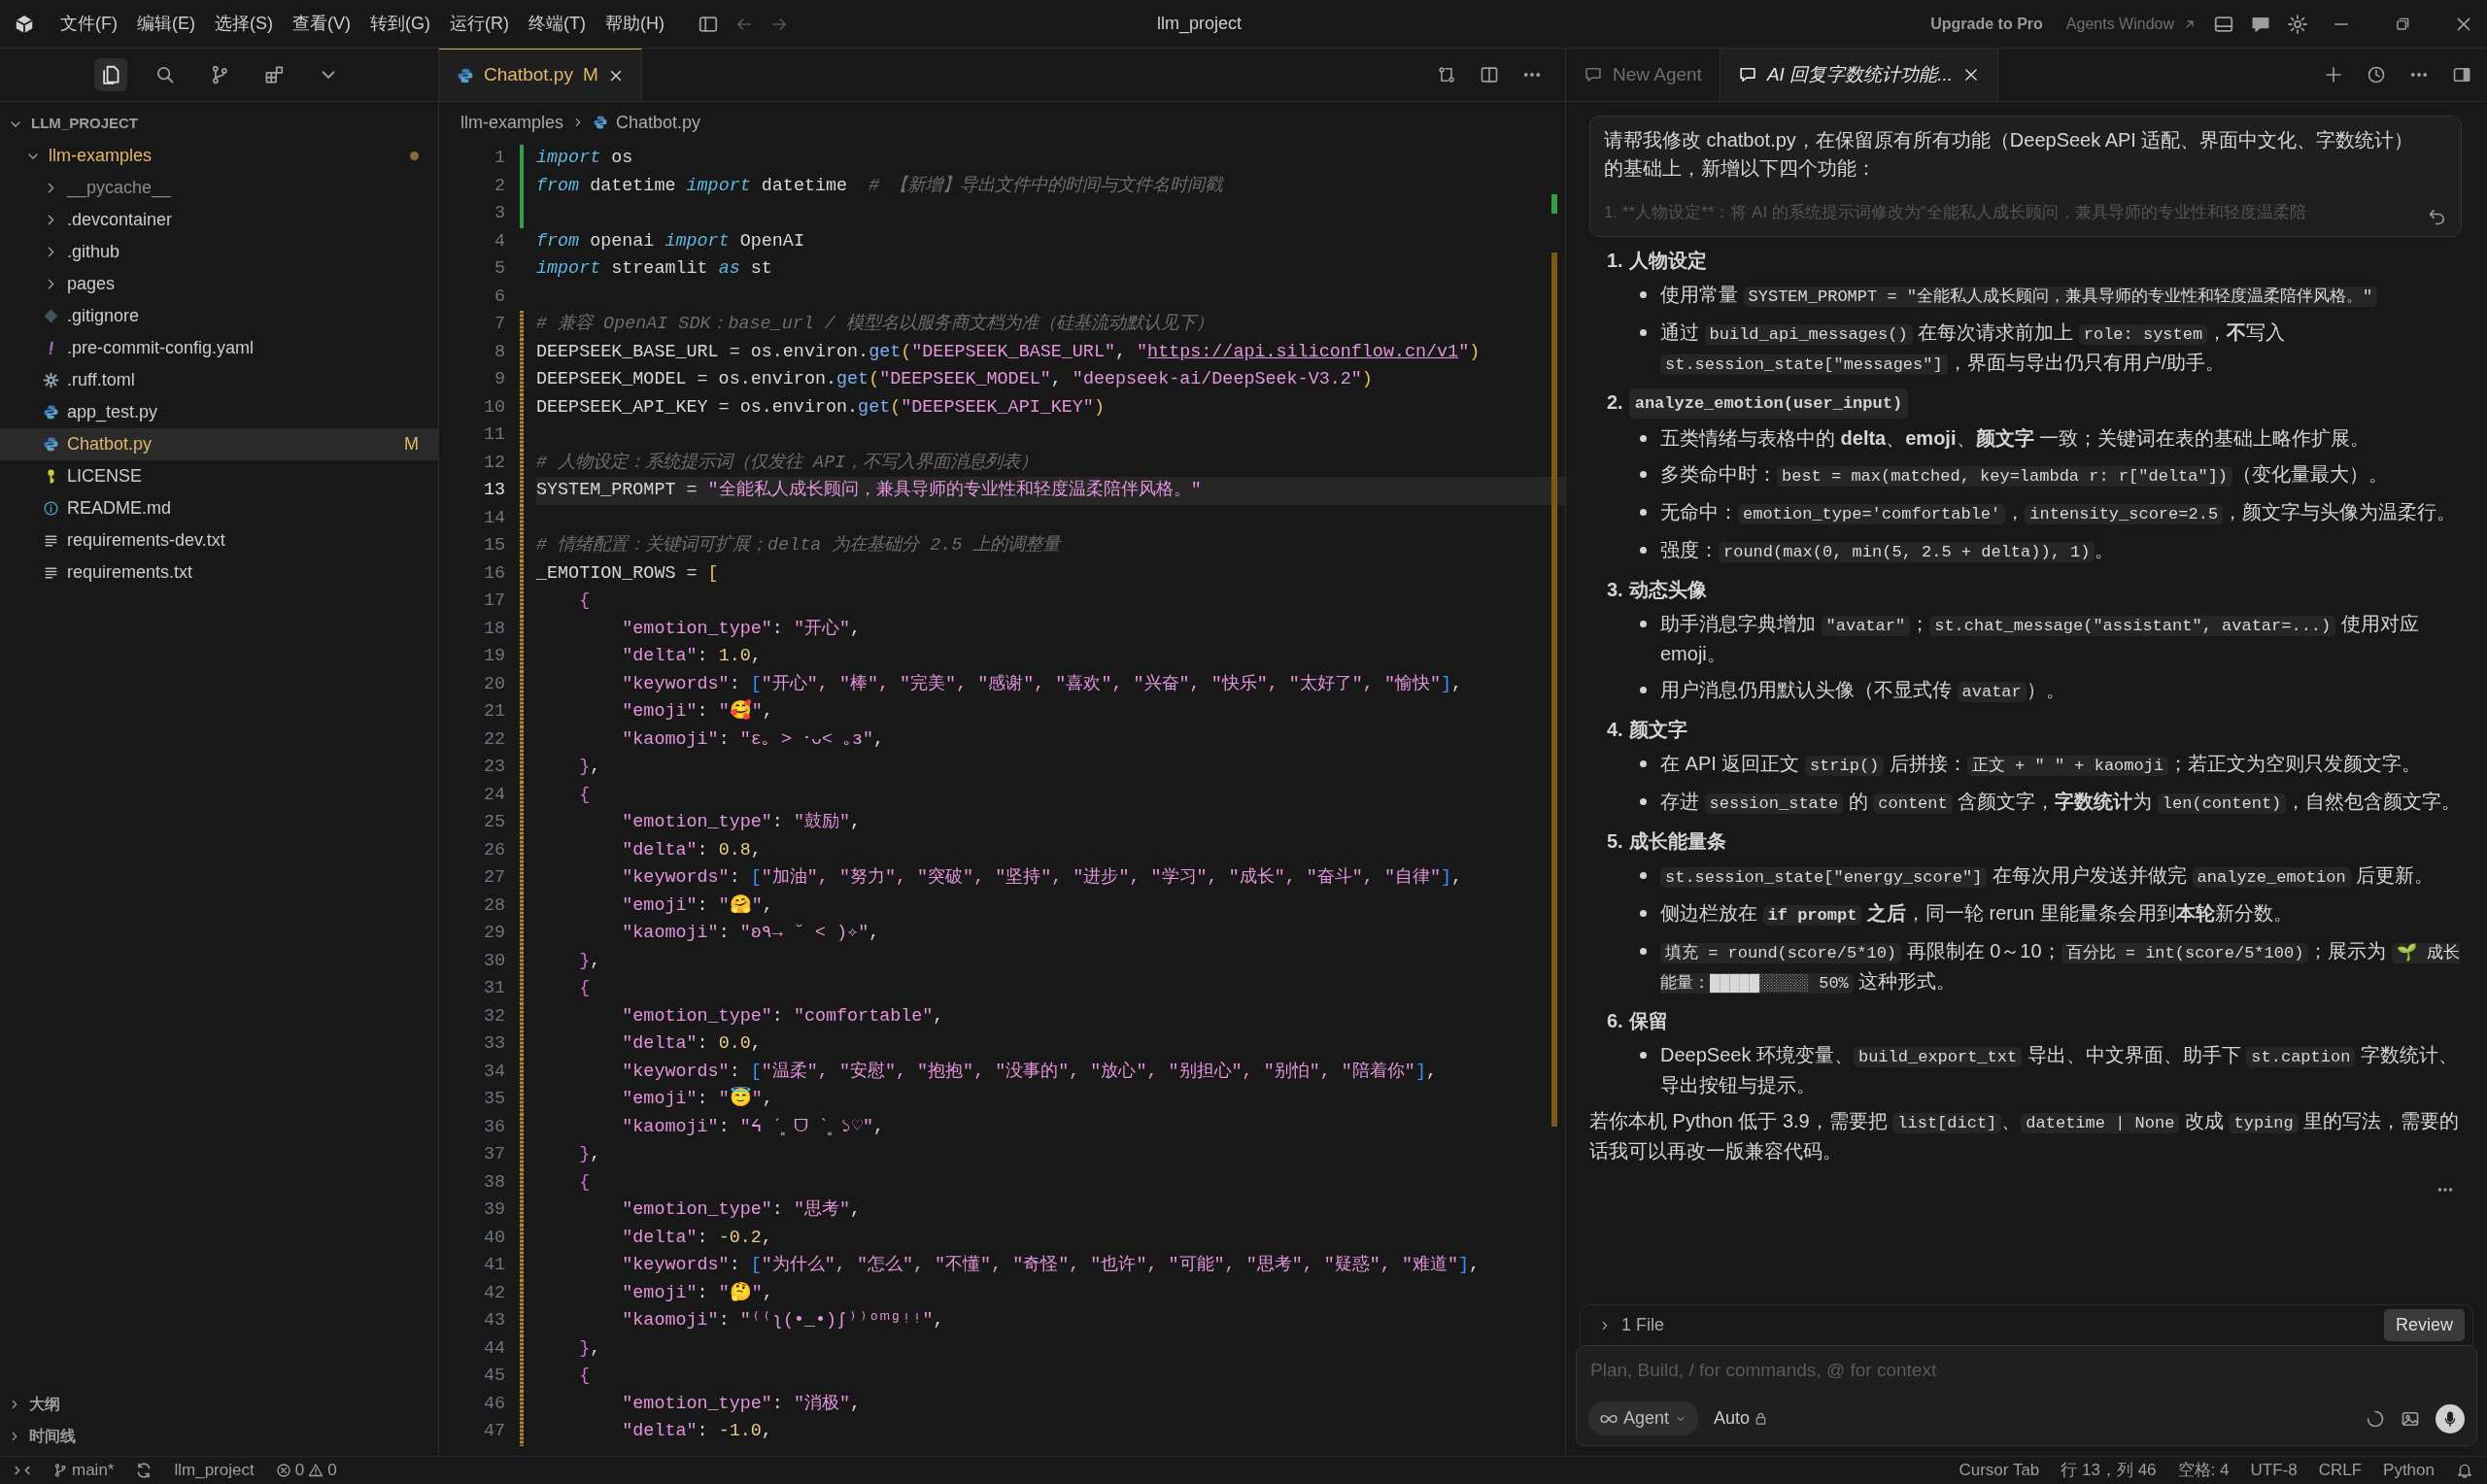 Image resolution: width=2487 pixels, height=1484 pixels. Describe the element at coordinates (52, 1436) in the screenshot. I see `section-header: 时间线` at that location.